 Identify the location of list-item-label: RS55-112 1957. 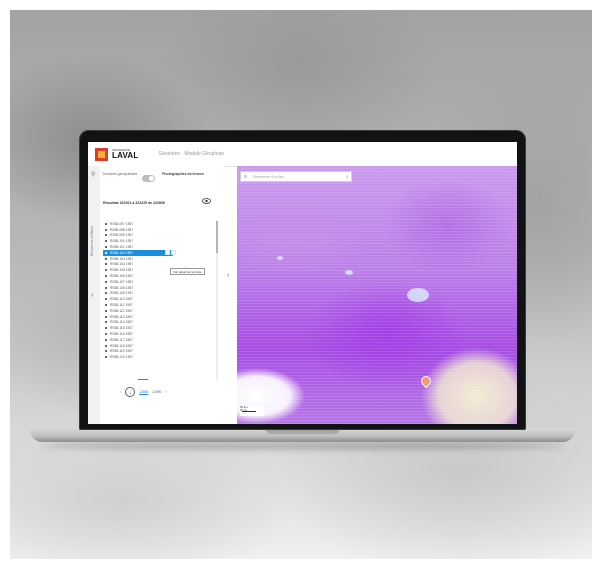
(121, 310).